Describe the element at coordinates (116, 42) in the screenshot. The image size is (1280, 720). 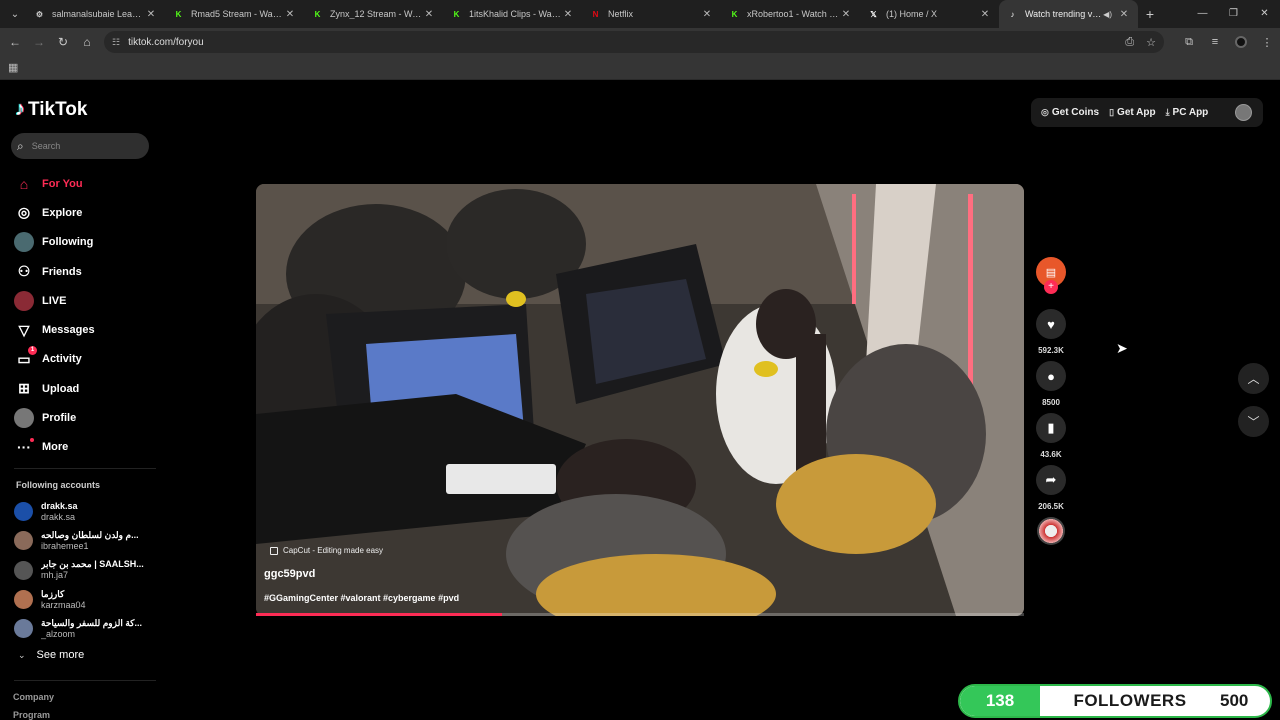
I see `site-info-icon: ☷` at that location.